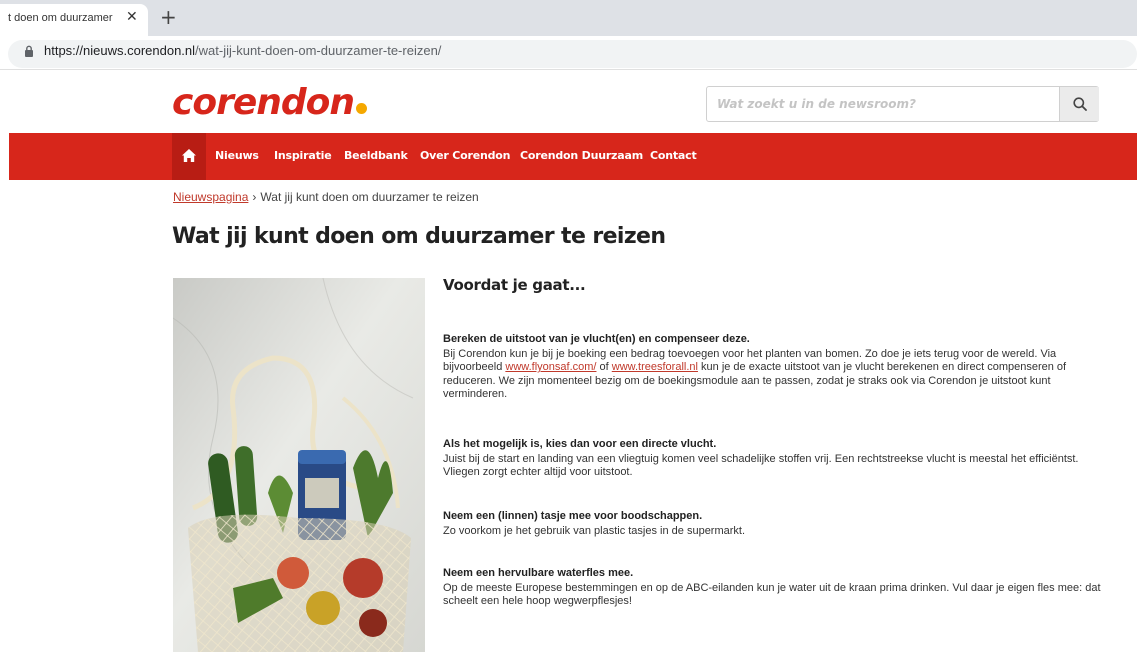 Image resolution: width=1137 pixels, height=652 pixels. What do you see at coordinates (299, 465) in the screenshot?
I see `article-image` at bounding box center [299, 465].